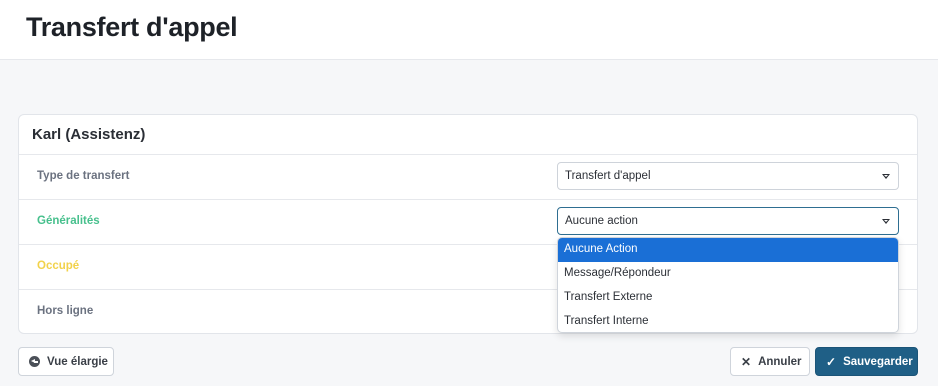  What do you see at coordinates (89, 134) in the screenshot?
I see `card-title: Karl (Assistenz)` at bounding box center [89, 134].